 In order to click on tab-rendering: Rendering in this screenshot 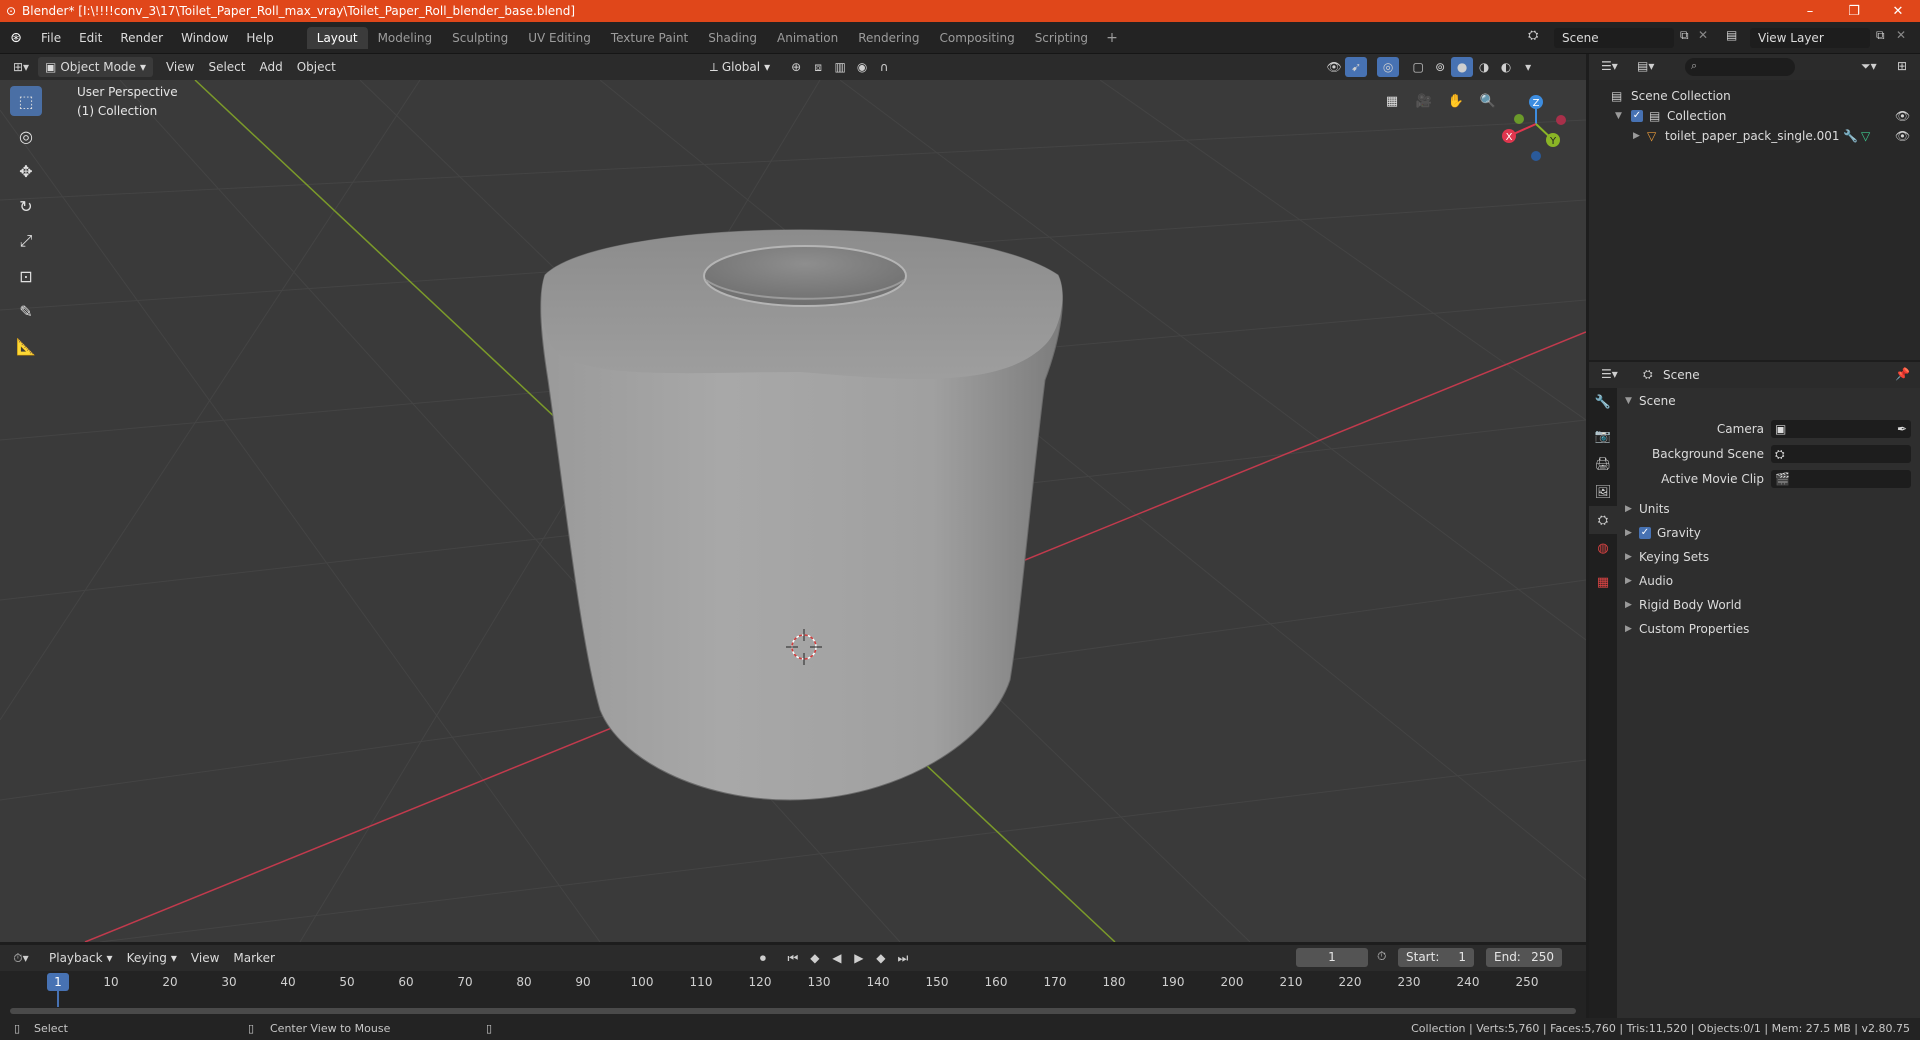, I will do `click(888, 38)`.